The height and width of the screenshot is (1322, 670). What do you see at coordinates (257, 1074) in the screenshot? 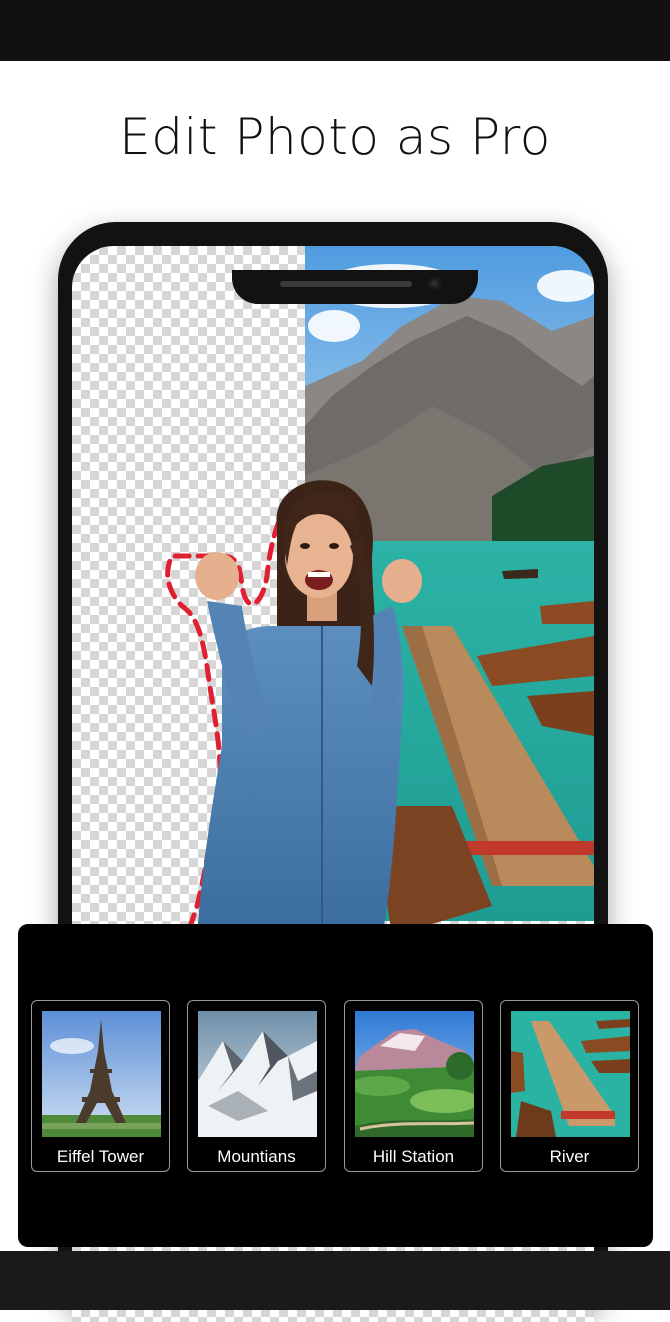
I see `snow-mountains-thumbnail` at bounding box center [257, 1074].